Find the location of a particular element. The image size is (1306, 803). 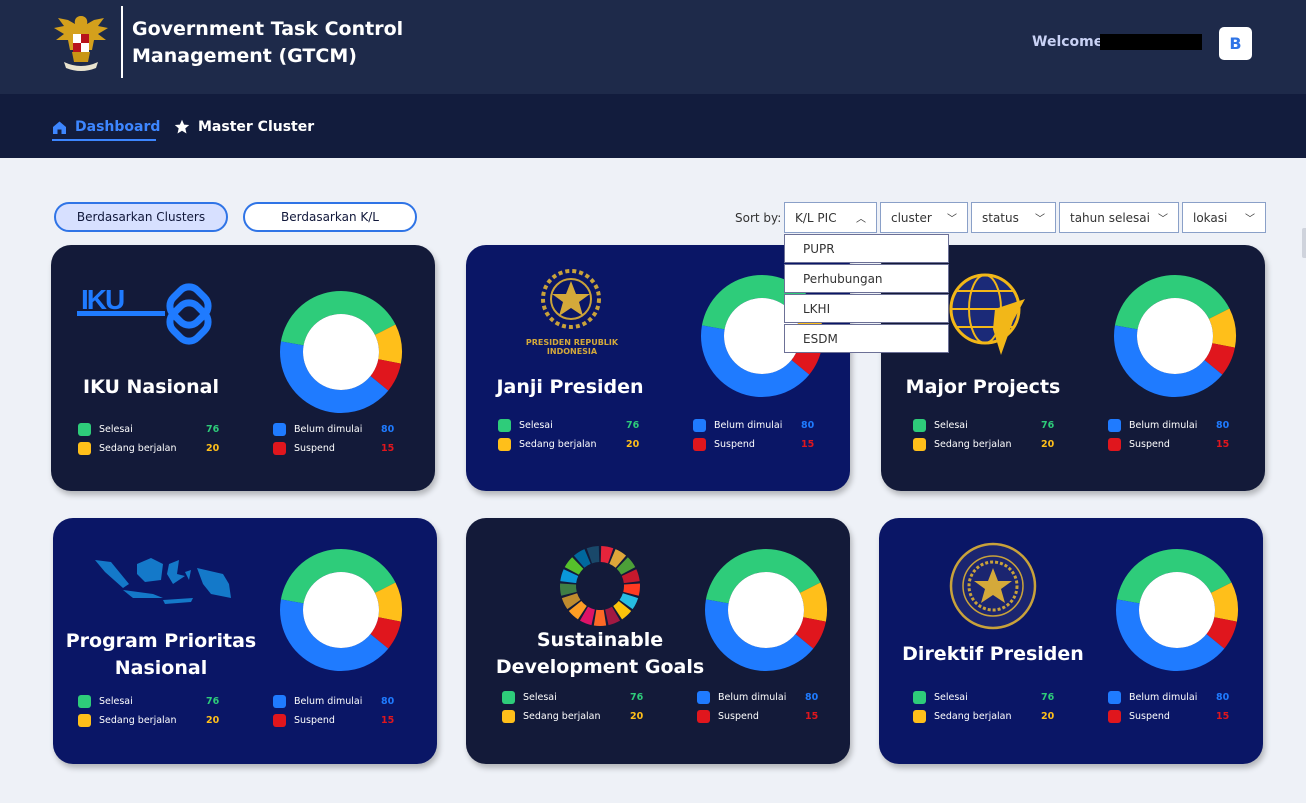

cluster-select: cluster ﹀ is located at coordinates (924, 217).